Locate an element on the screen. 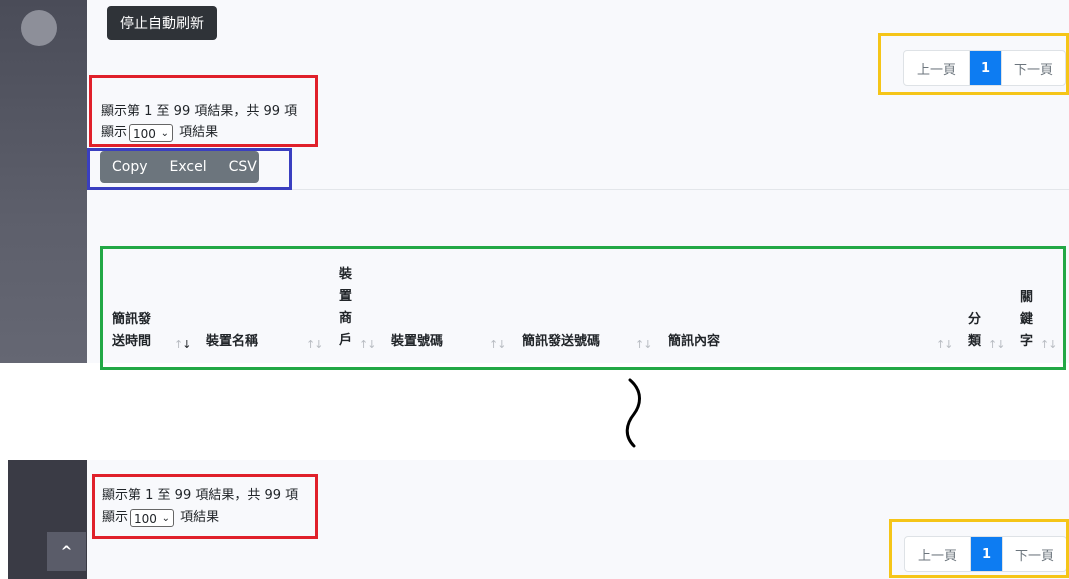  annotation-box-info is located at coordinates (203, 111).